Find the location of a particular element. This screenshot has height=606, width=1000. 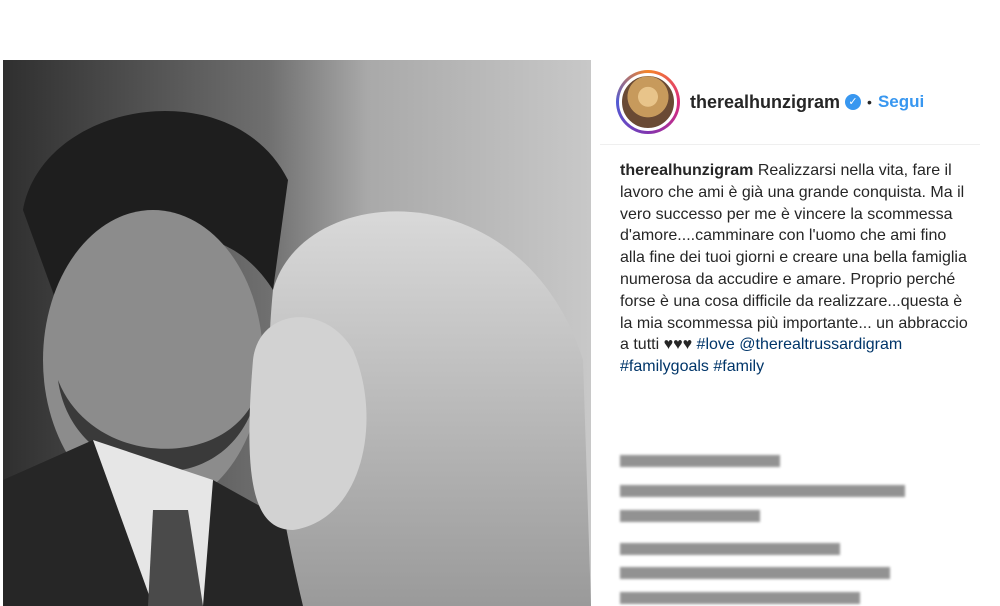

username: therealhunzigram is located at coordinates (765, 102).